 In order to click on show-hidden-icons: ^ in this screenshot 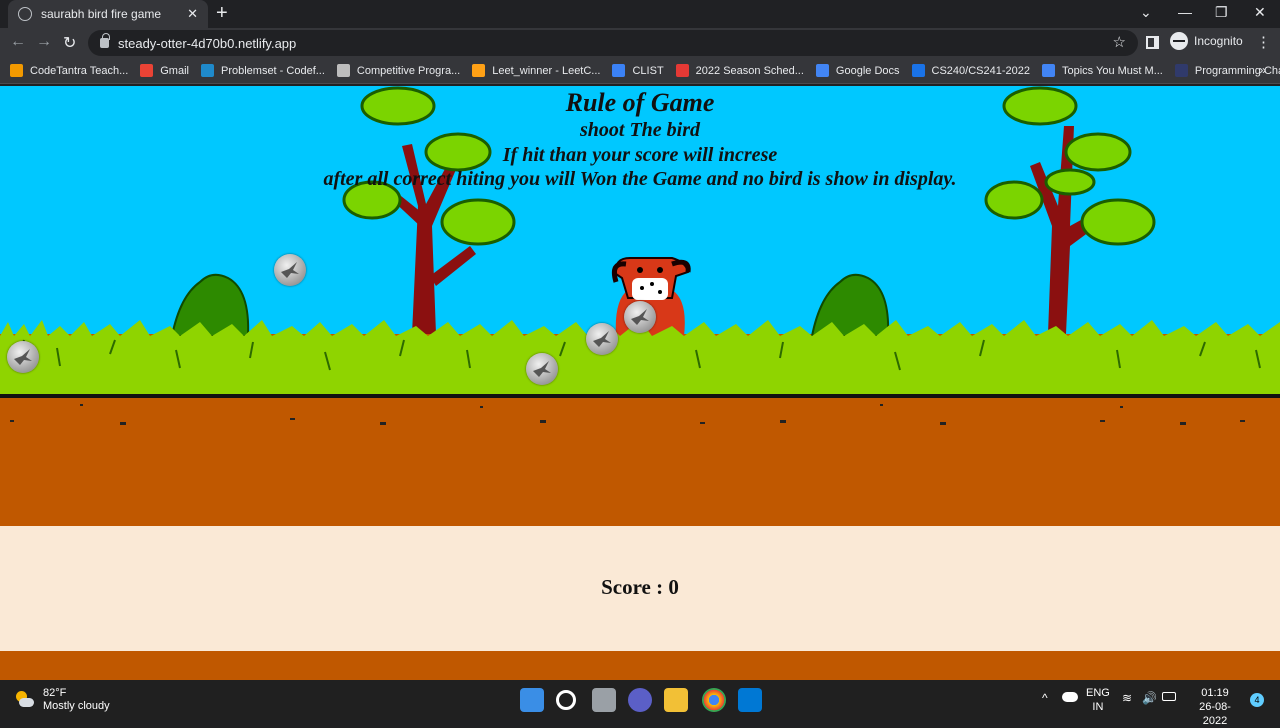, I will do `click(1045, 698)`.